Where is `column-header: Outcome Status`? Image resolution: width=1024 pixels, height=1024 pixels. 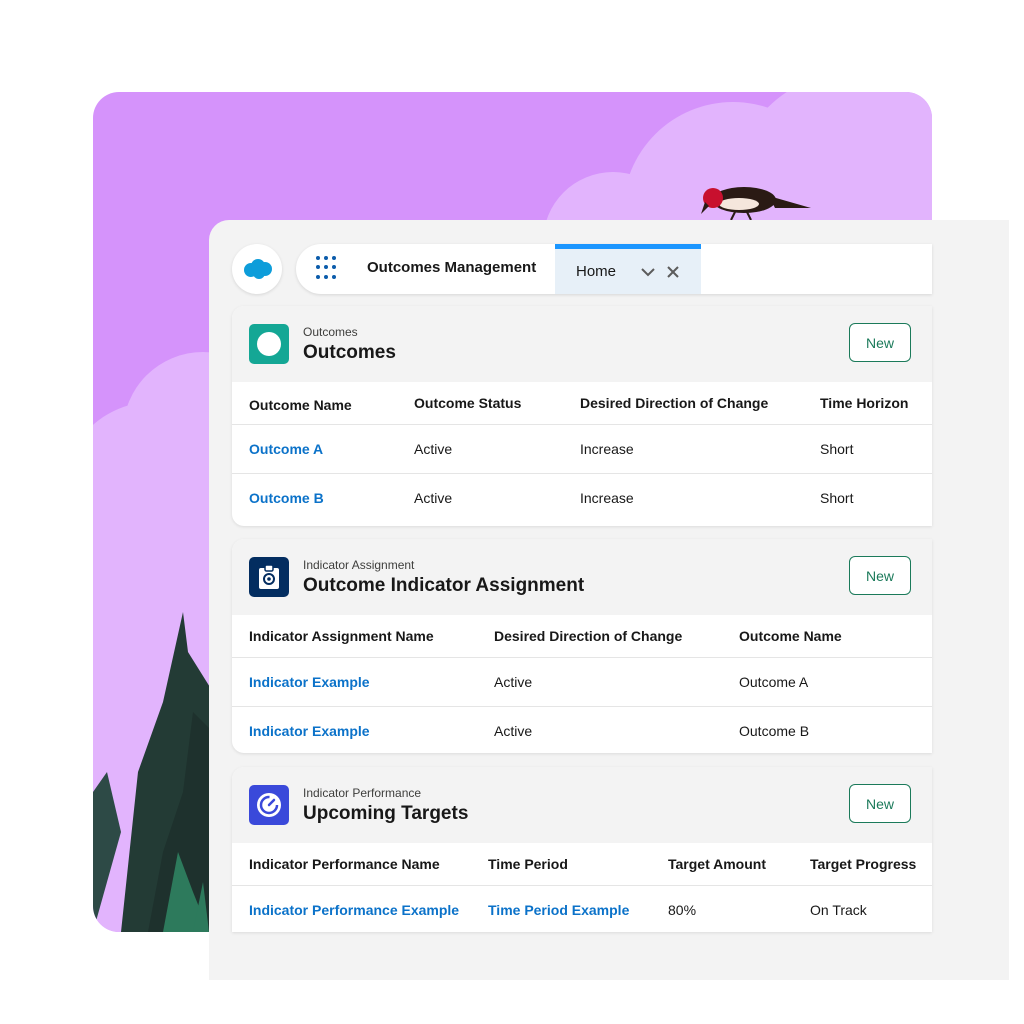
column-header: Outcome Status is located at coordinates (467, 403).